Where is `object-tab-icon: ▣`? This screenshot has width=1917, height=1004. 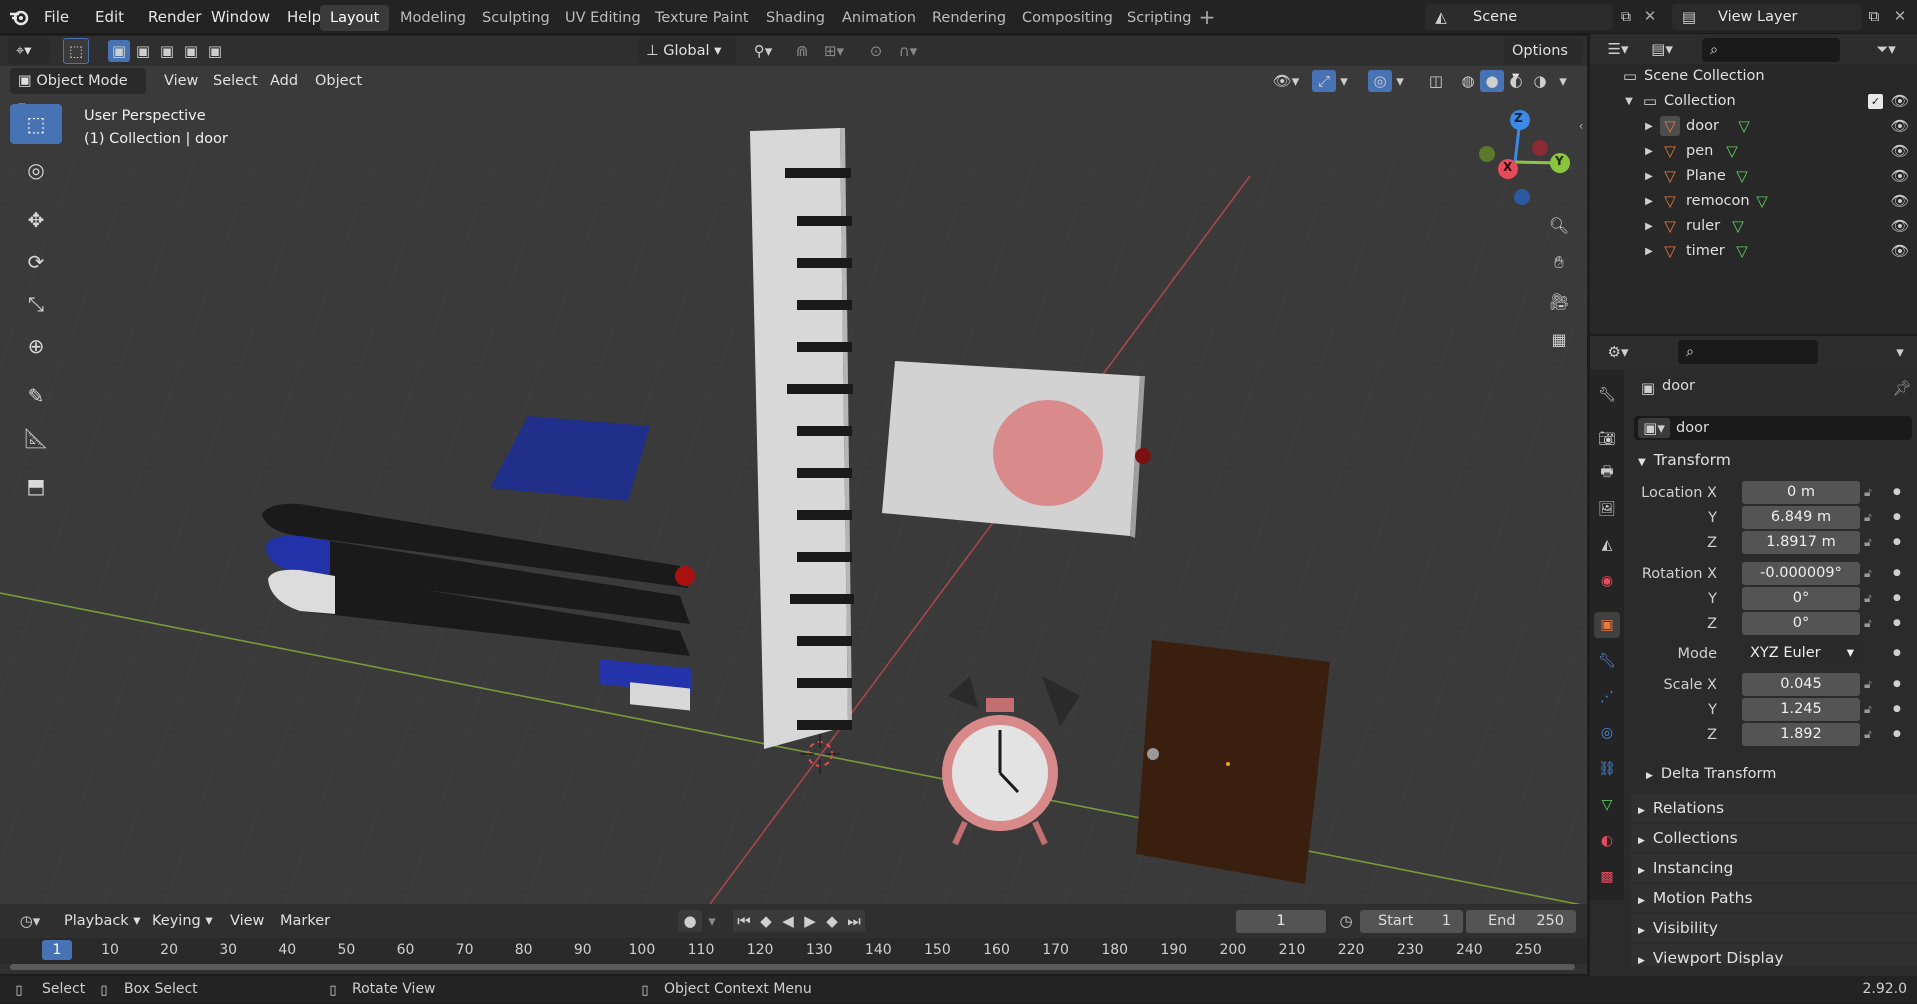 object-tab-icon: ▣ is located at coordinates (1607, 625).